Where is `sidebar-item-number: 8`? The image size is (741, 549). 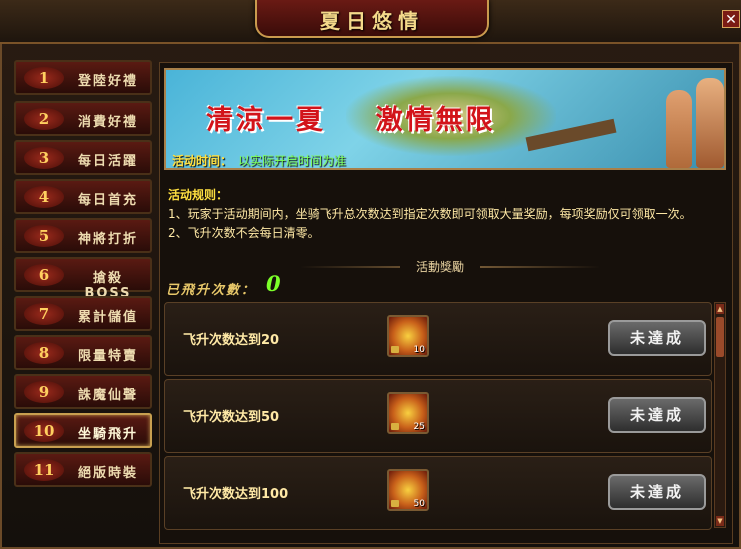 sidebar-item-number: 8 is located at coordinates (44, 353).